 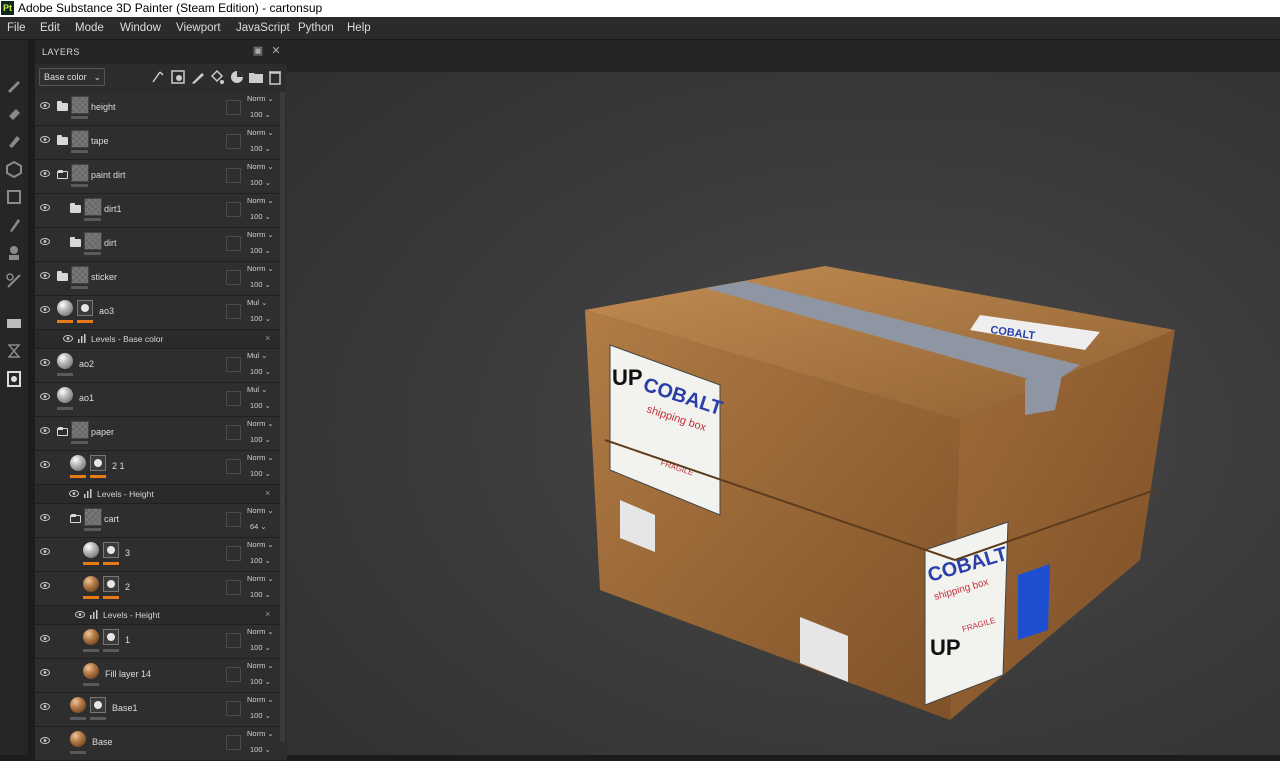 I want to click on layer-name: paint dirt, so click(x=108, y=175).